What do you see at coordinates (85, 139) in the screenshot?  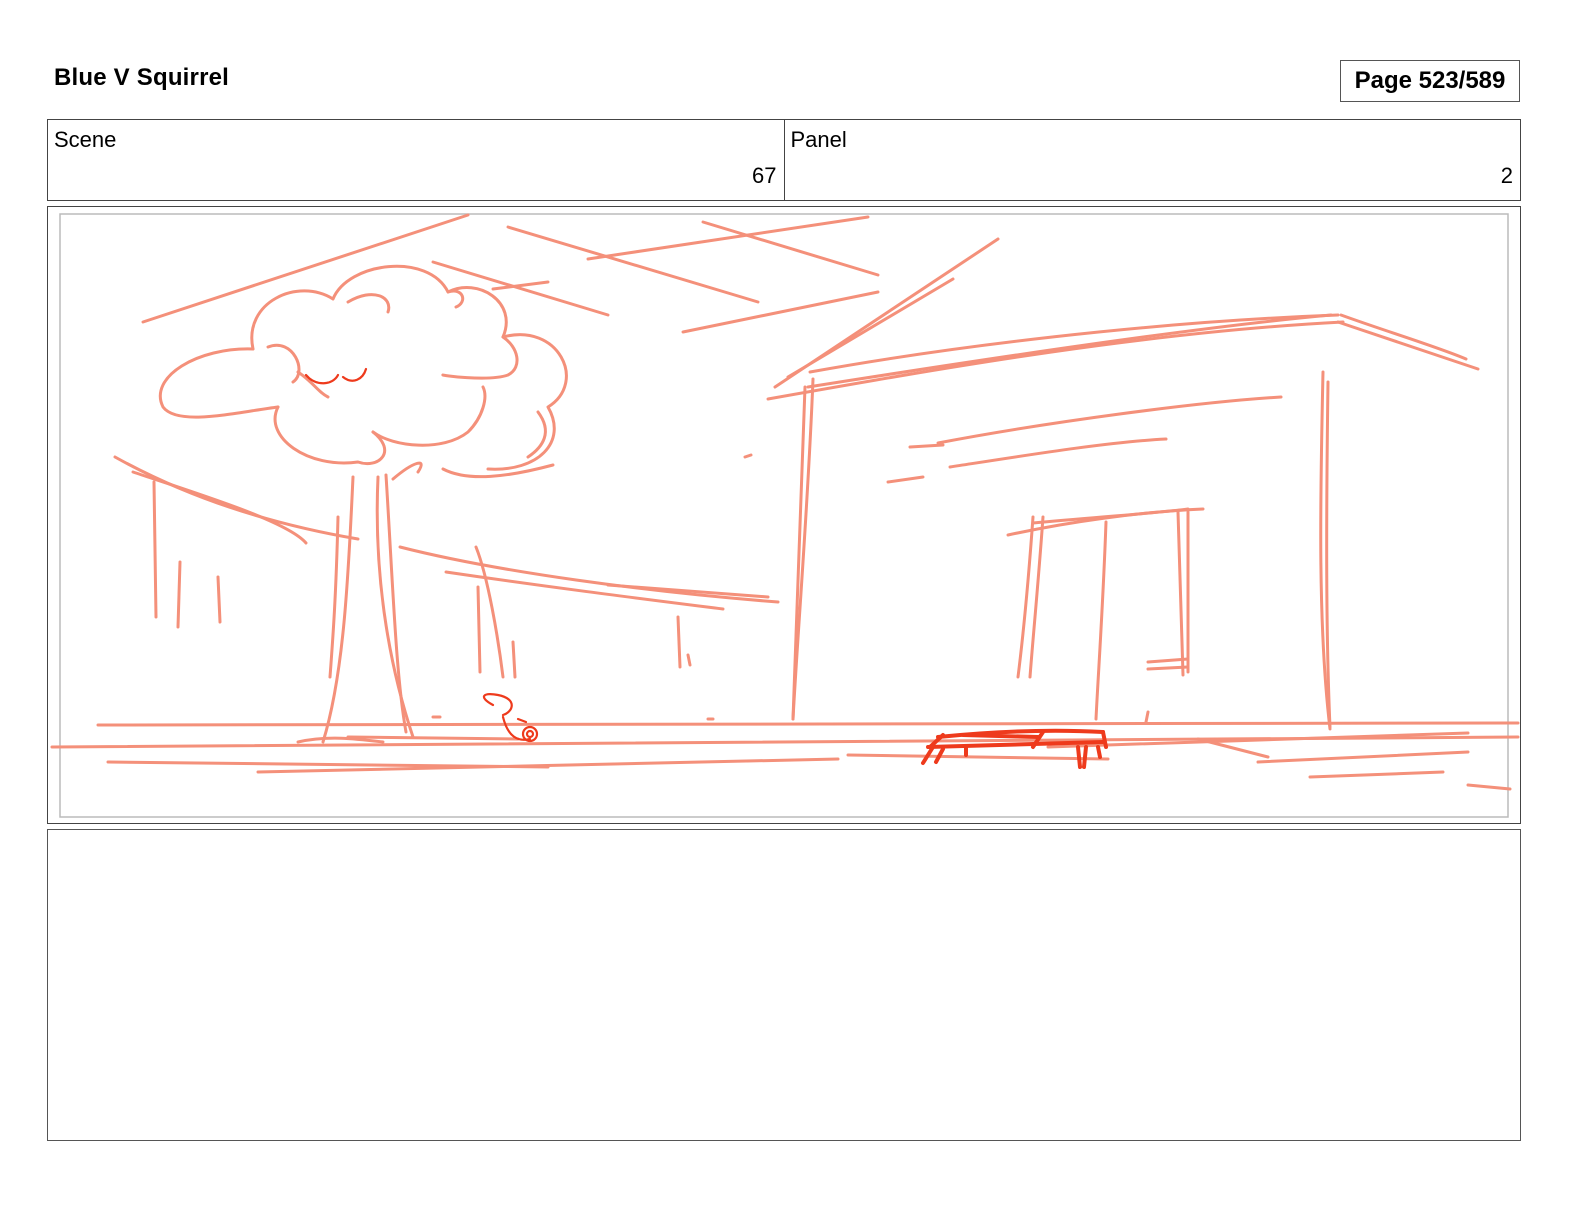 I see `scene-label: Scene` at bounding box center [85, 139].